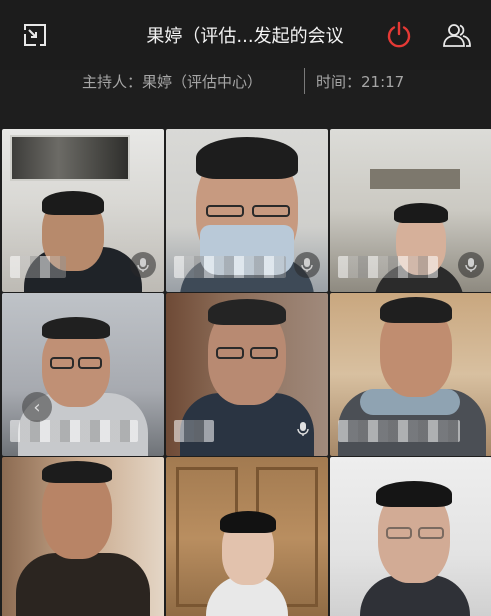 The image size is (491, 616). What do you see at coordinates (399, 35) in the screenshot?
I see `power-icon` at bounding box center [399, 35].